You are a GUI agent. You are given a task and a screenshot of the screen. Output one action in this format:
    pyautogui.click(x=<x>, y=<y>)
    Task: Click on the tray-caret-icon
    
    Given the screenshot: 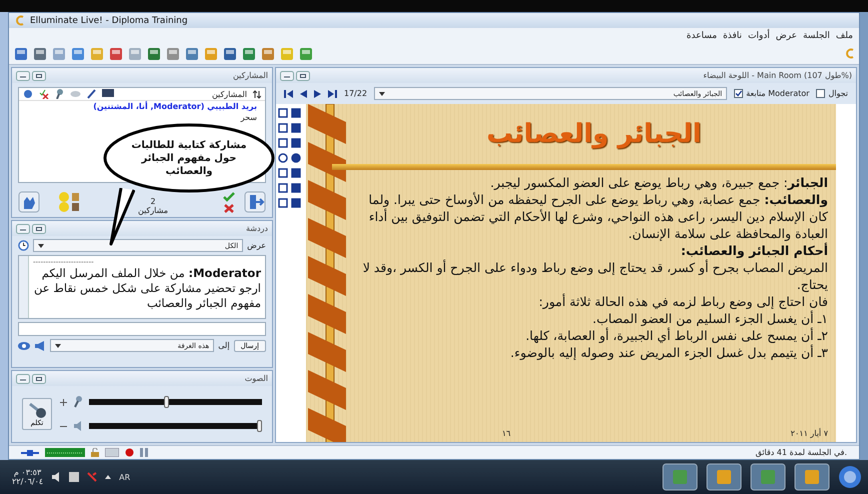 What is the action you would take?
    pyautogui.click(x=108, y=477)
    